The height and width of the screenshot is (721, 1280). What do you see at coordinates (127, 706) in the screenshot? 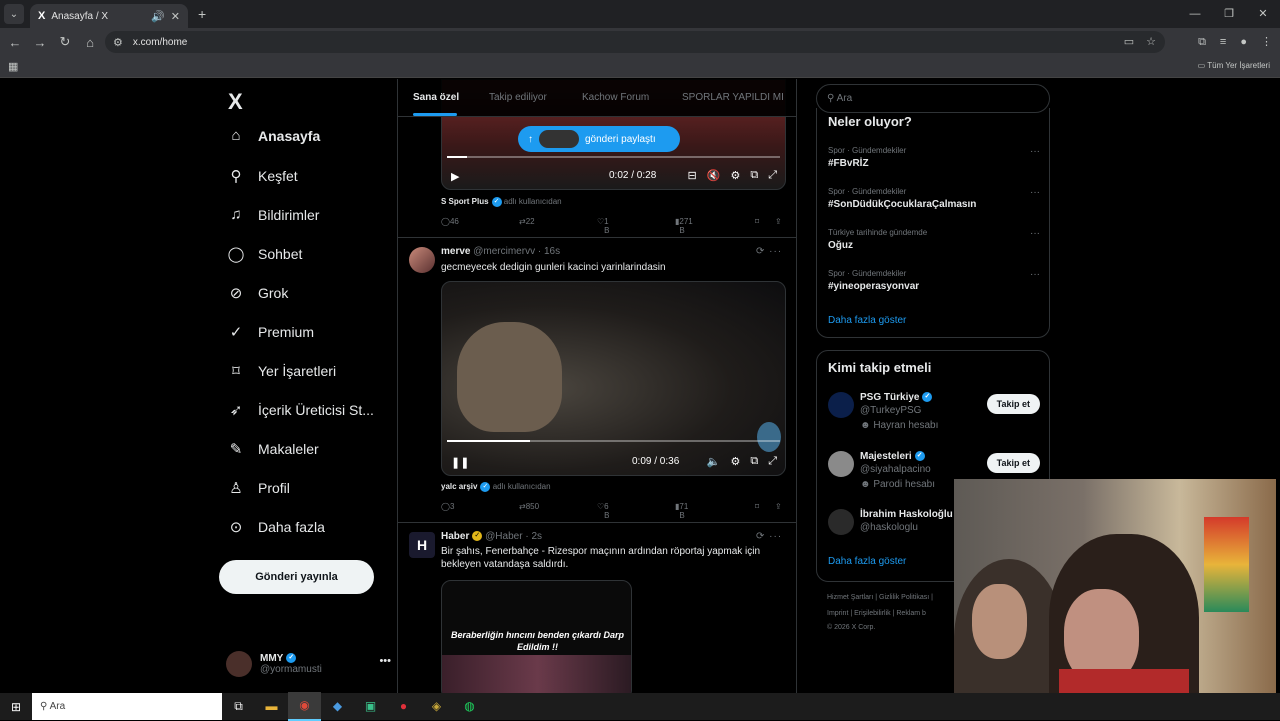
I see `taskbar-search-input: ⚲ Ara` at bounding box center [127, 706].